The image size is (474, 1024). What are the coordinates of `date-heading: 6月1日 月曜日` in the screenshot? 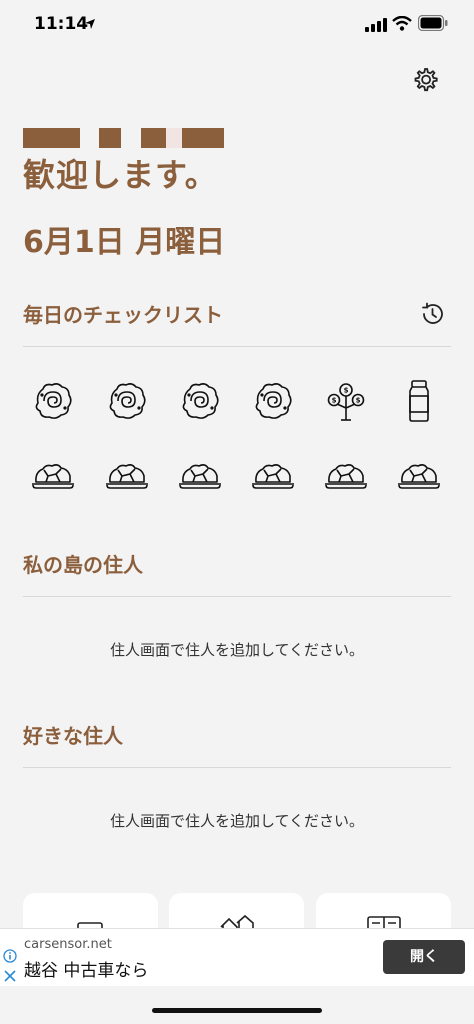 It's located at (124, 242).